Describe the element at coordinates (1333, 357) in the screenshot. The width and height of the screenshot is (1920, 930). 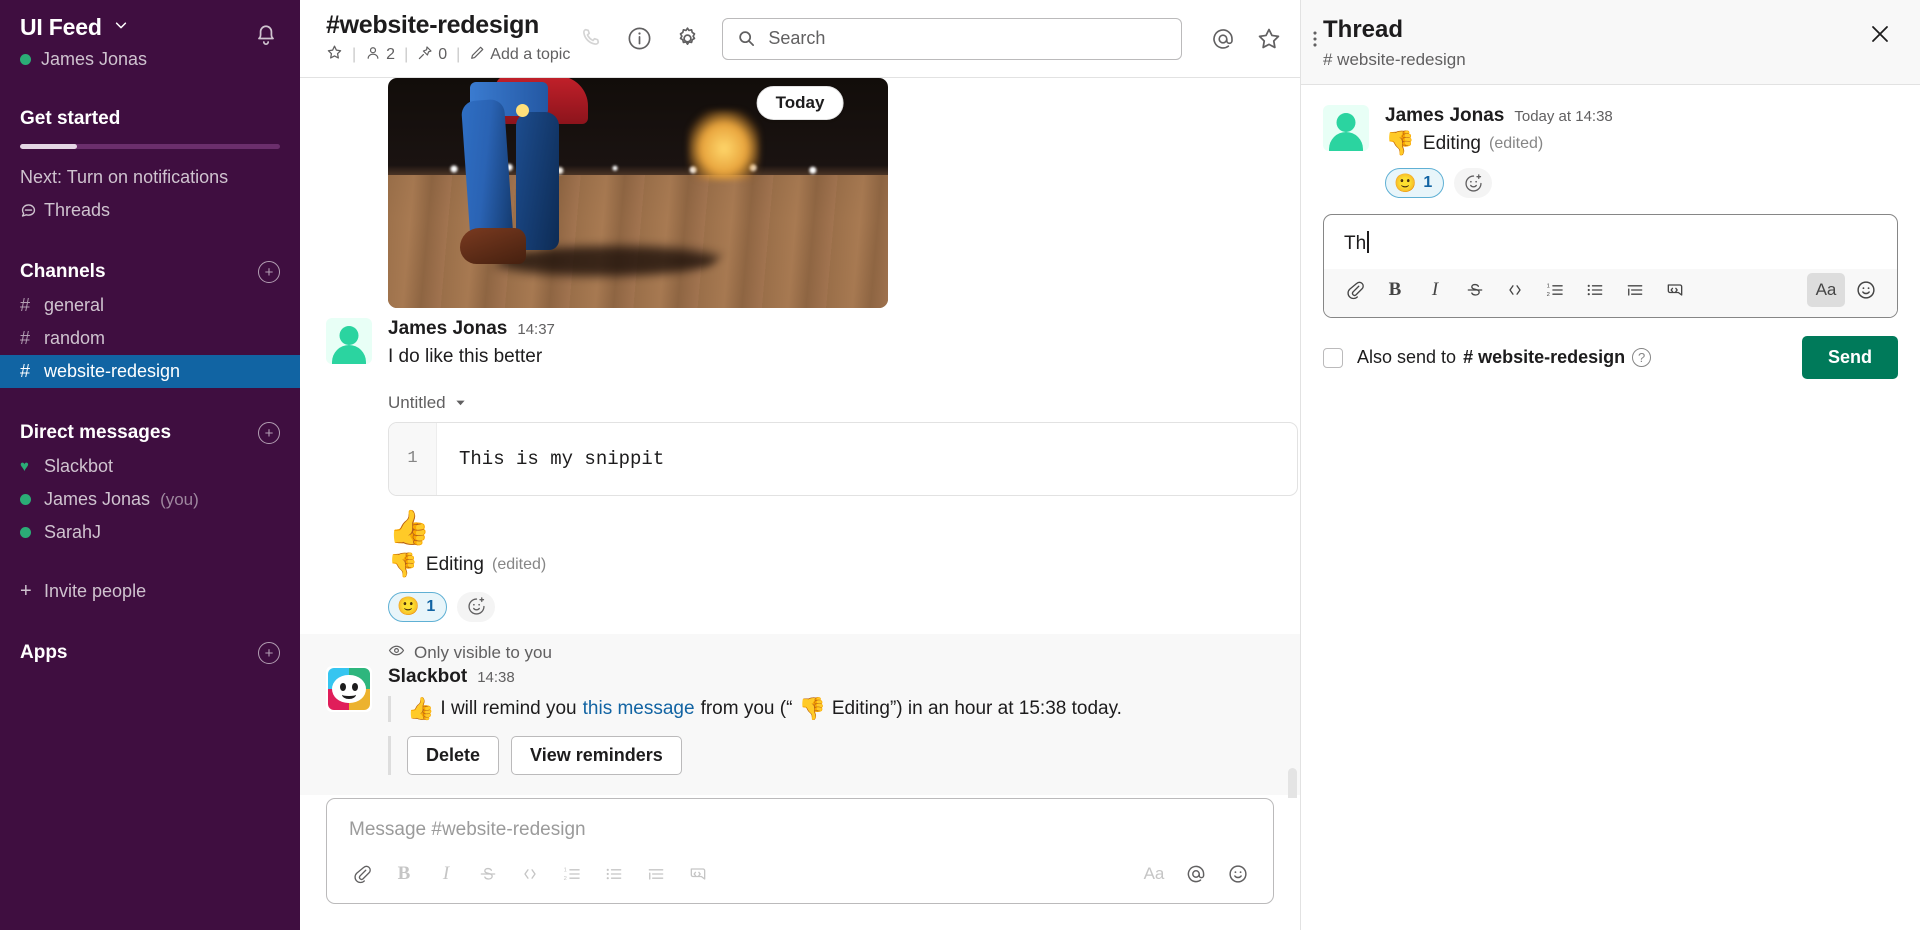
I see `also-send-checkbox` at that location.